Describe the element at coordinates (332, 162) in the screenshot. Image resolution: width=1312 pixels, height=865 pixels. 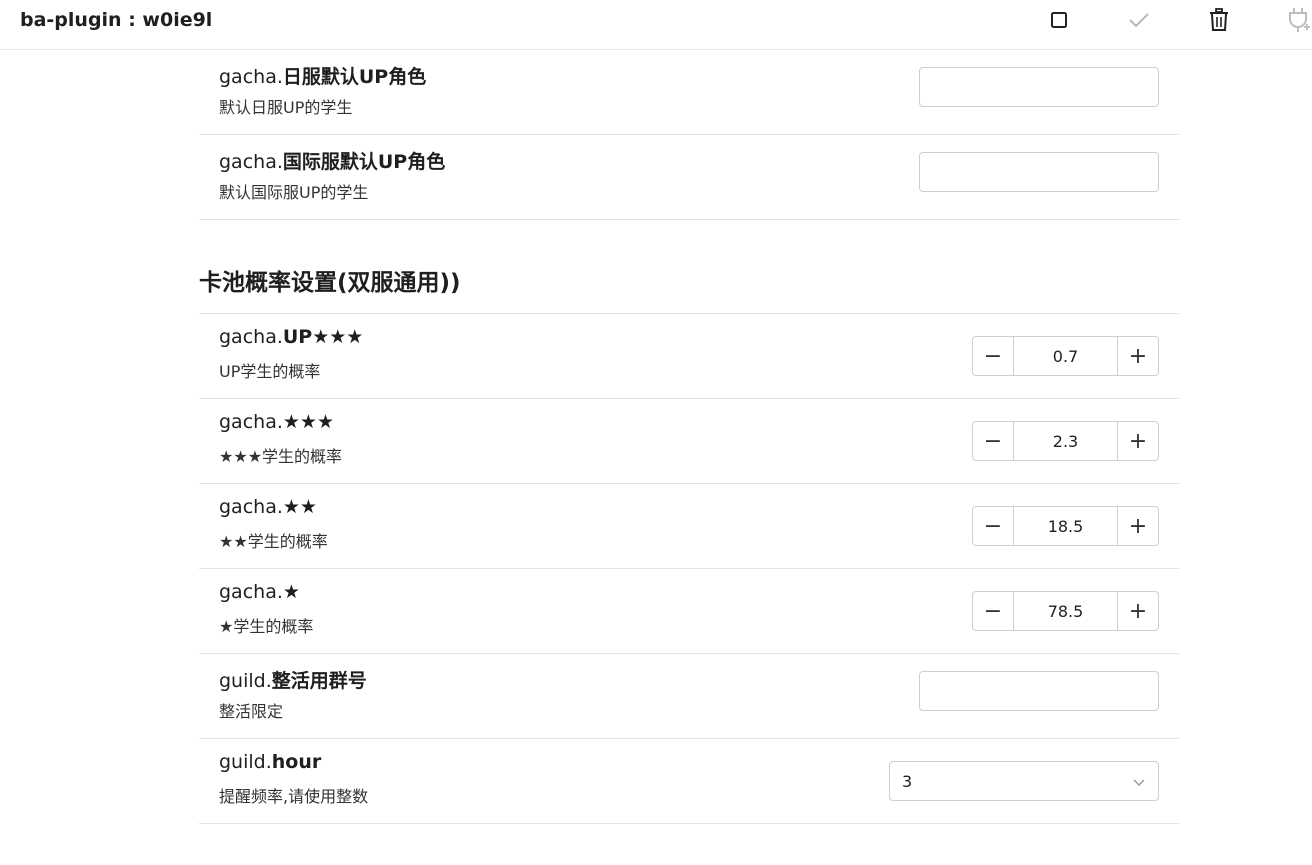
I see `setting-key: gacha.国际服默认UP角色` at that location.